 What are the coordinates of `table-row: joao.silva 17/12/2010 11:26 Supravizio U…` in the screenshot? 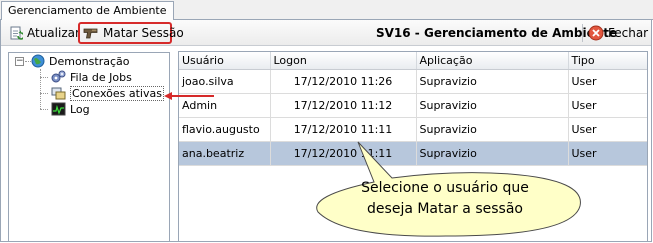 It's located at (413, 81).